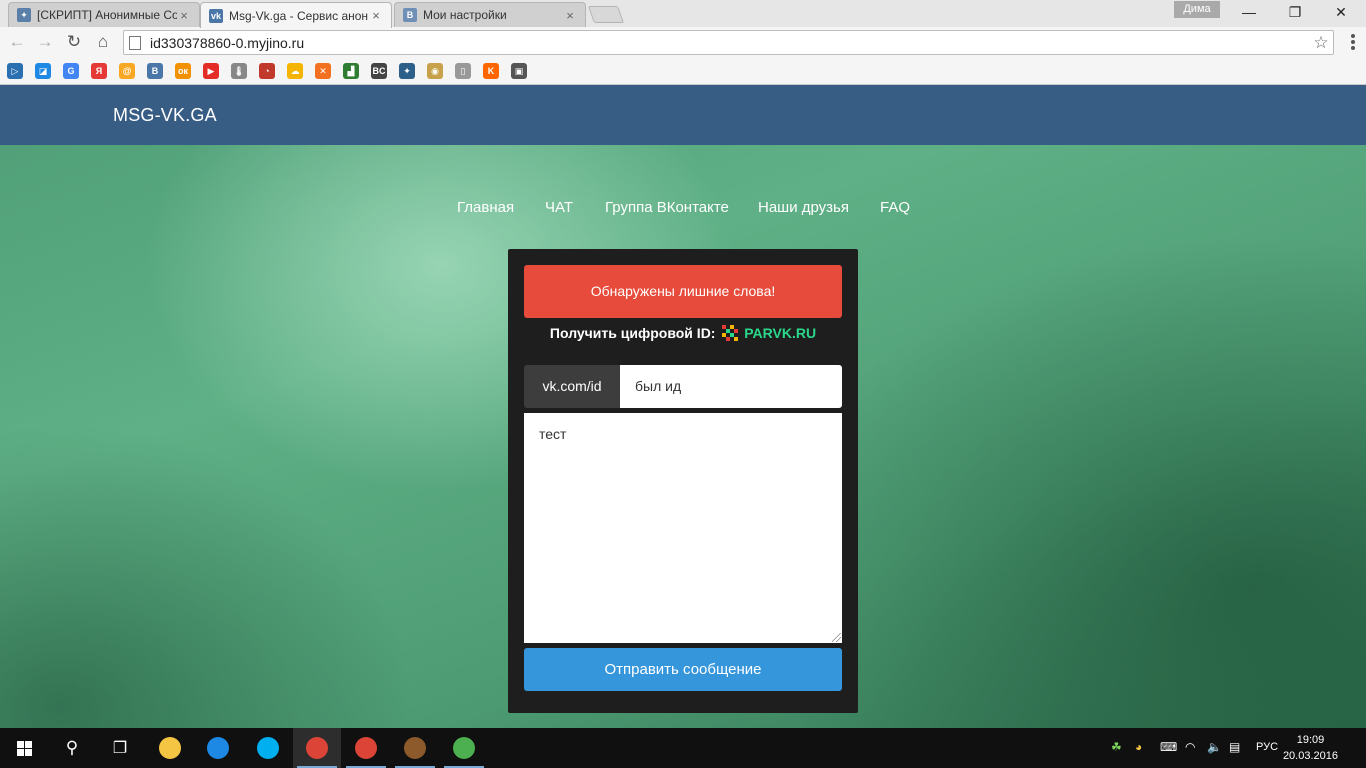  Describe the element at coordinates (1249, 12) in the screenshot. I see `minimize-icon: —` at that location.